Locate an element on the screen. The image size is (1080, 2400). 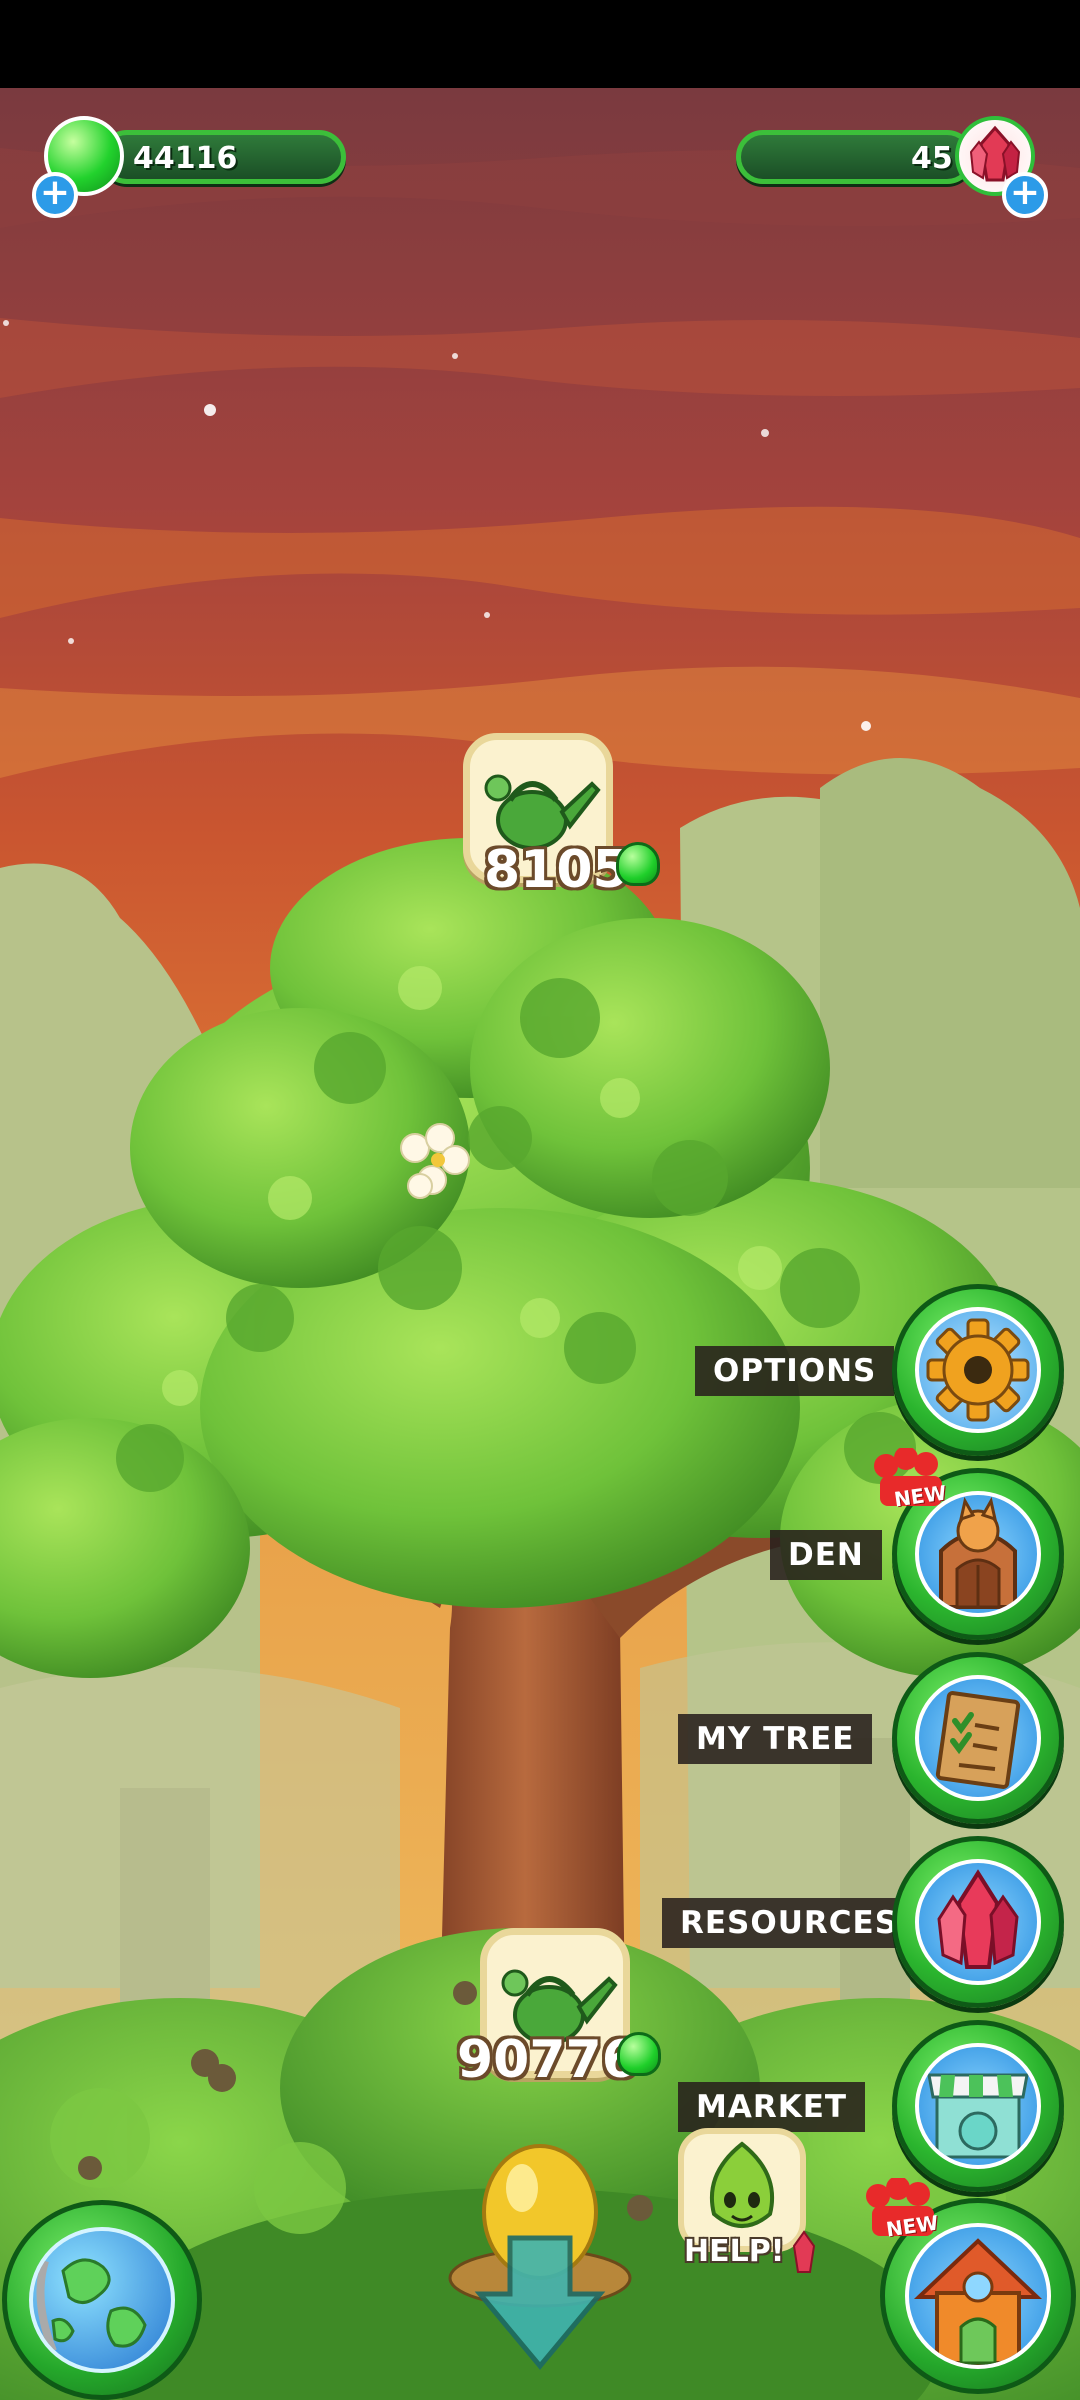
options-button is located at coordinates (978, 1370).